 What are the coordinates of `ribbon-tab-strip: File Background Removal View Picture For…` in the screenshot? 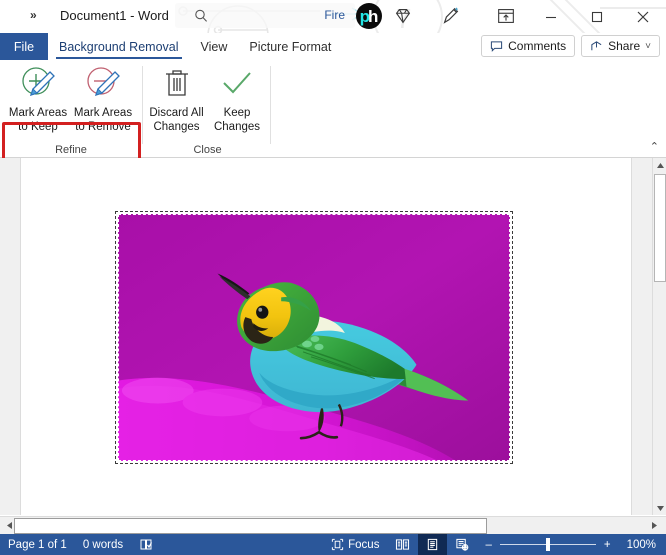 It's located at (333, 46).